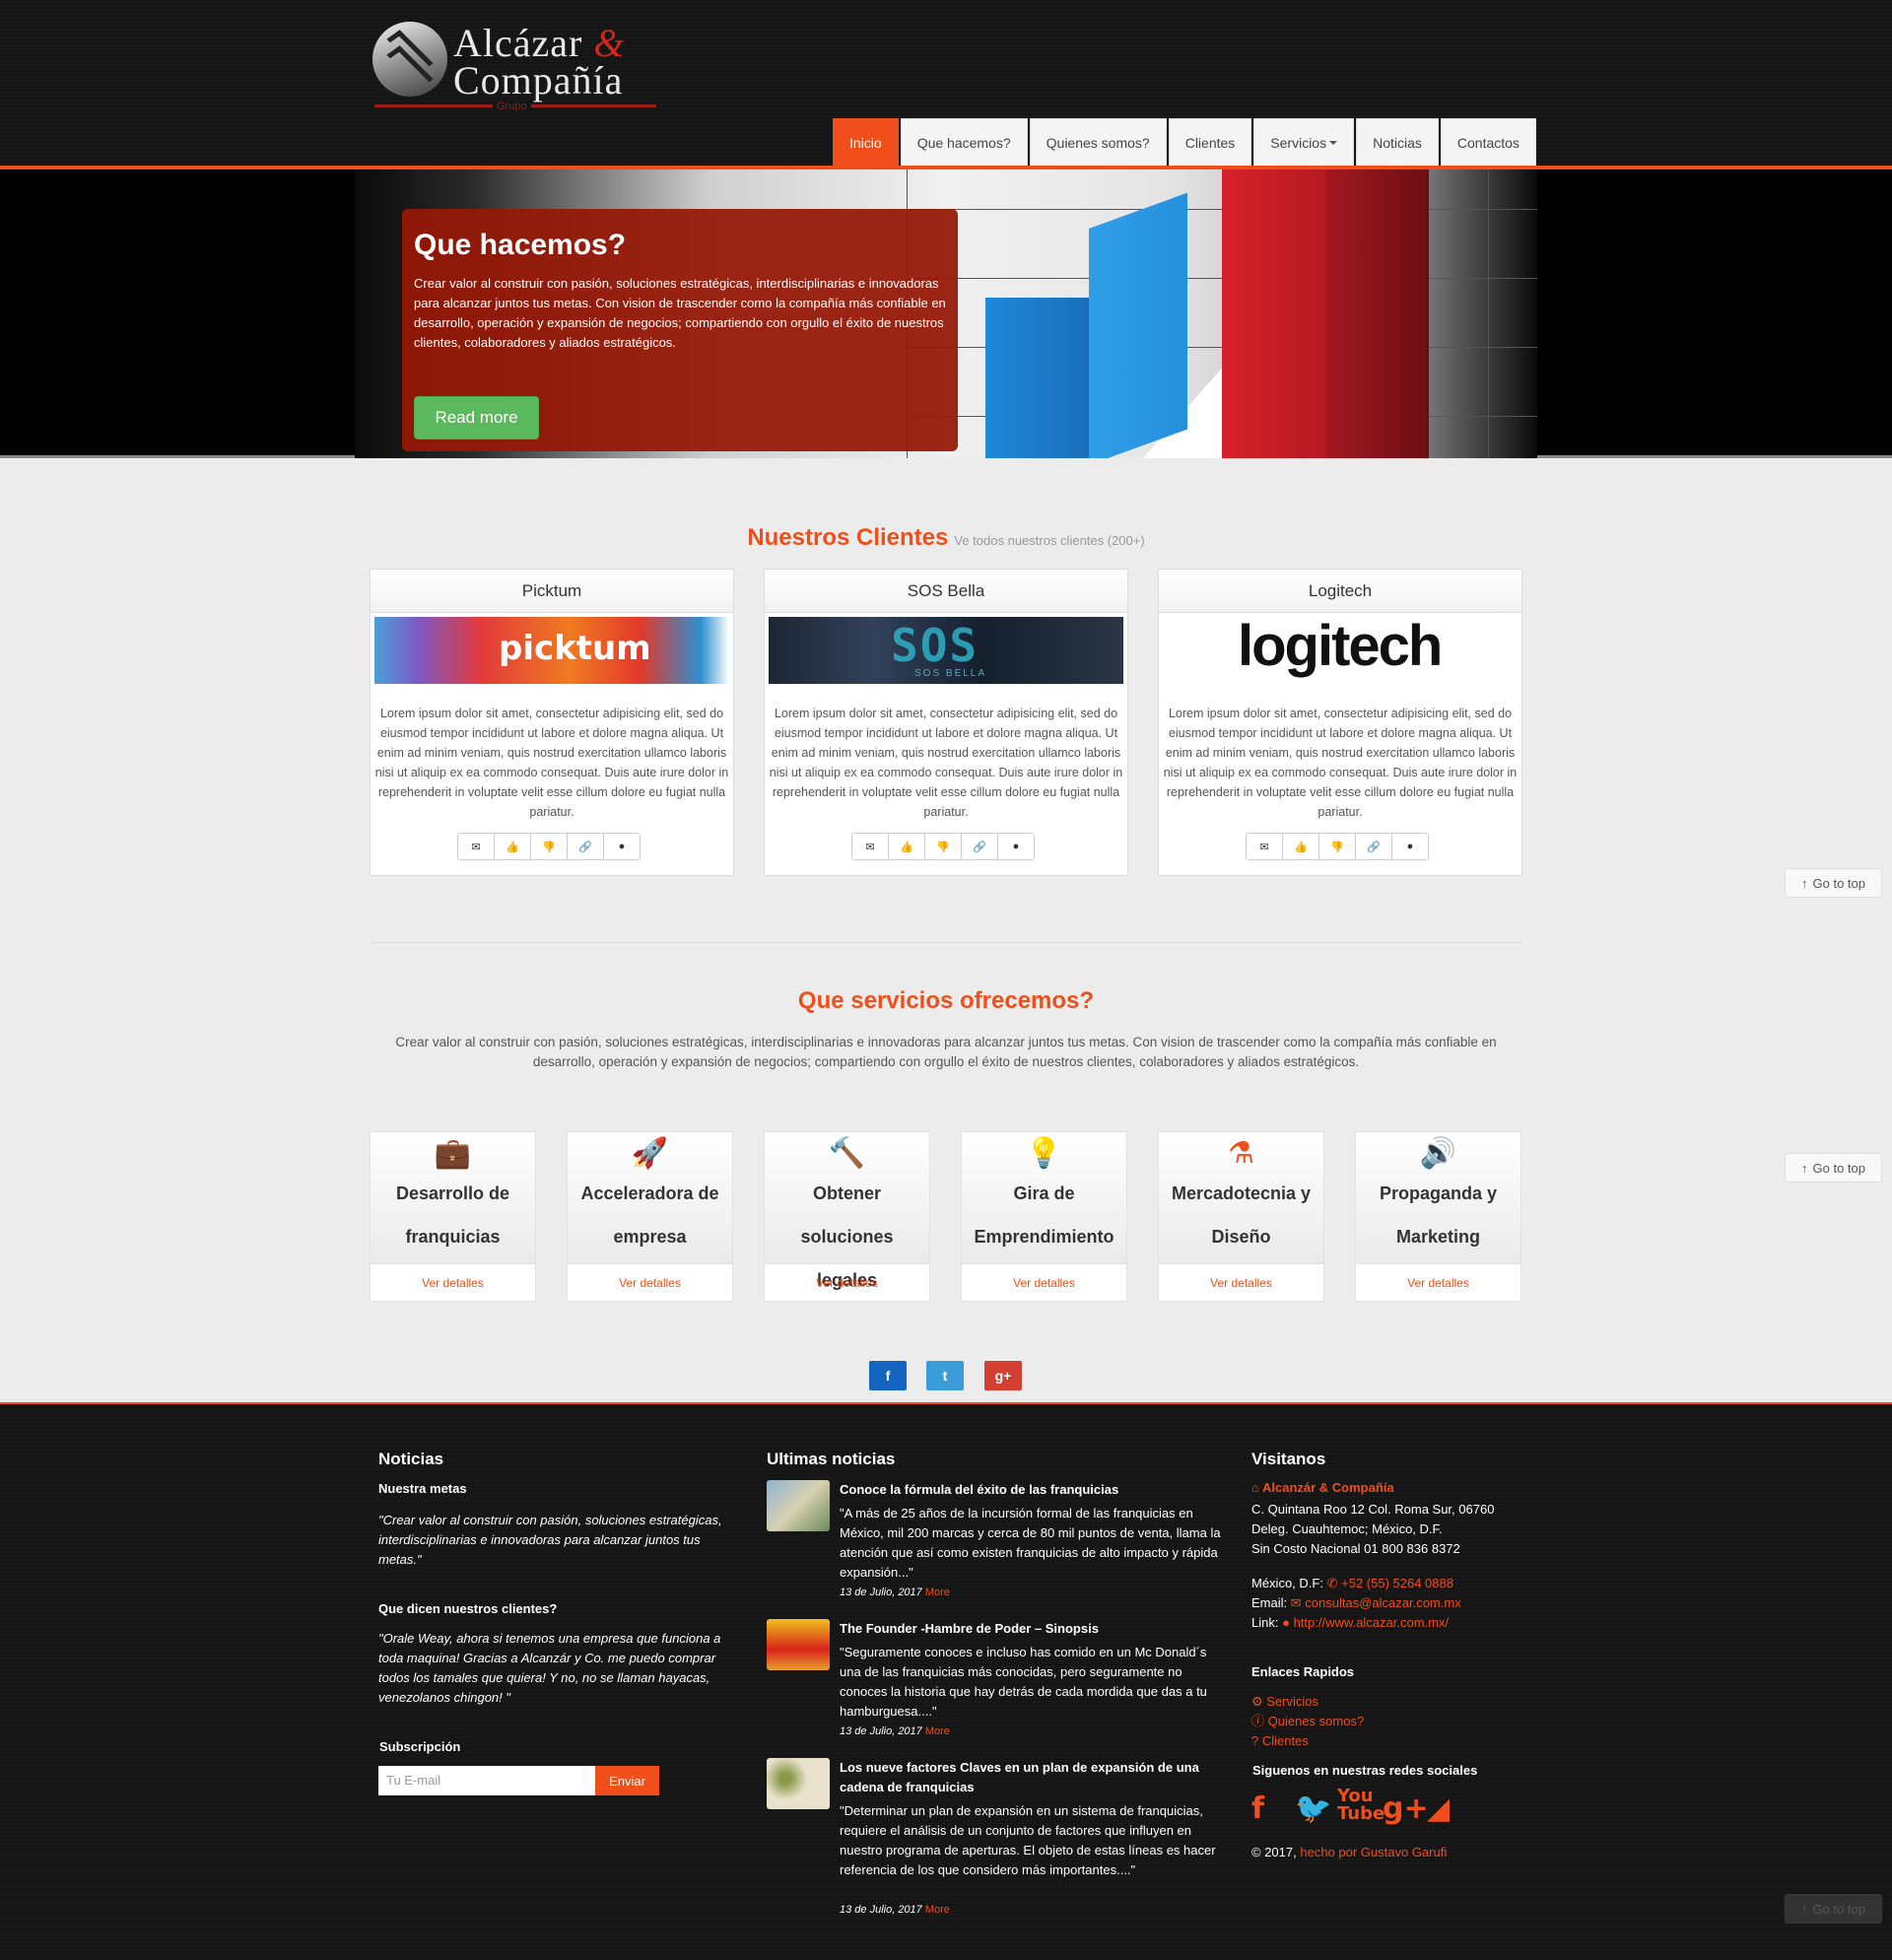 Image resolution: width=1892 pixels, height=1960 pixels. I want to click on twitter-icon: 🐦, so click(1313, 1808).